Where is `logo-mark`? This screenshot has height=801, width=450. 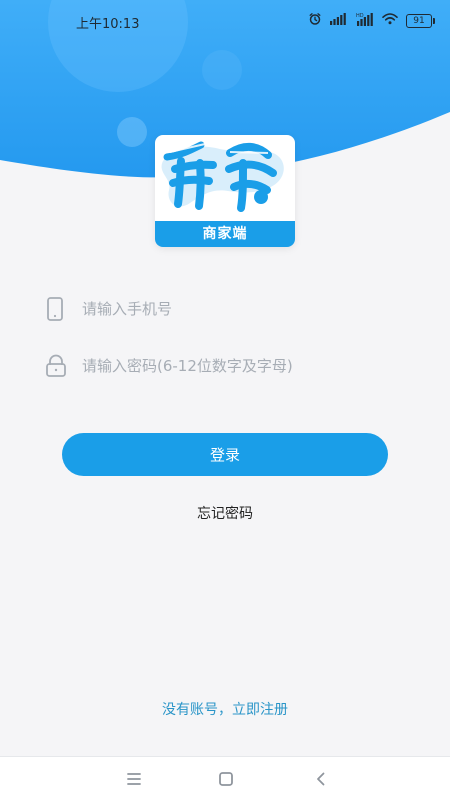 logo-mark is located at coordinates (225, 178).